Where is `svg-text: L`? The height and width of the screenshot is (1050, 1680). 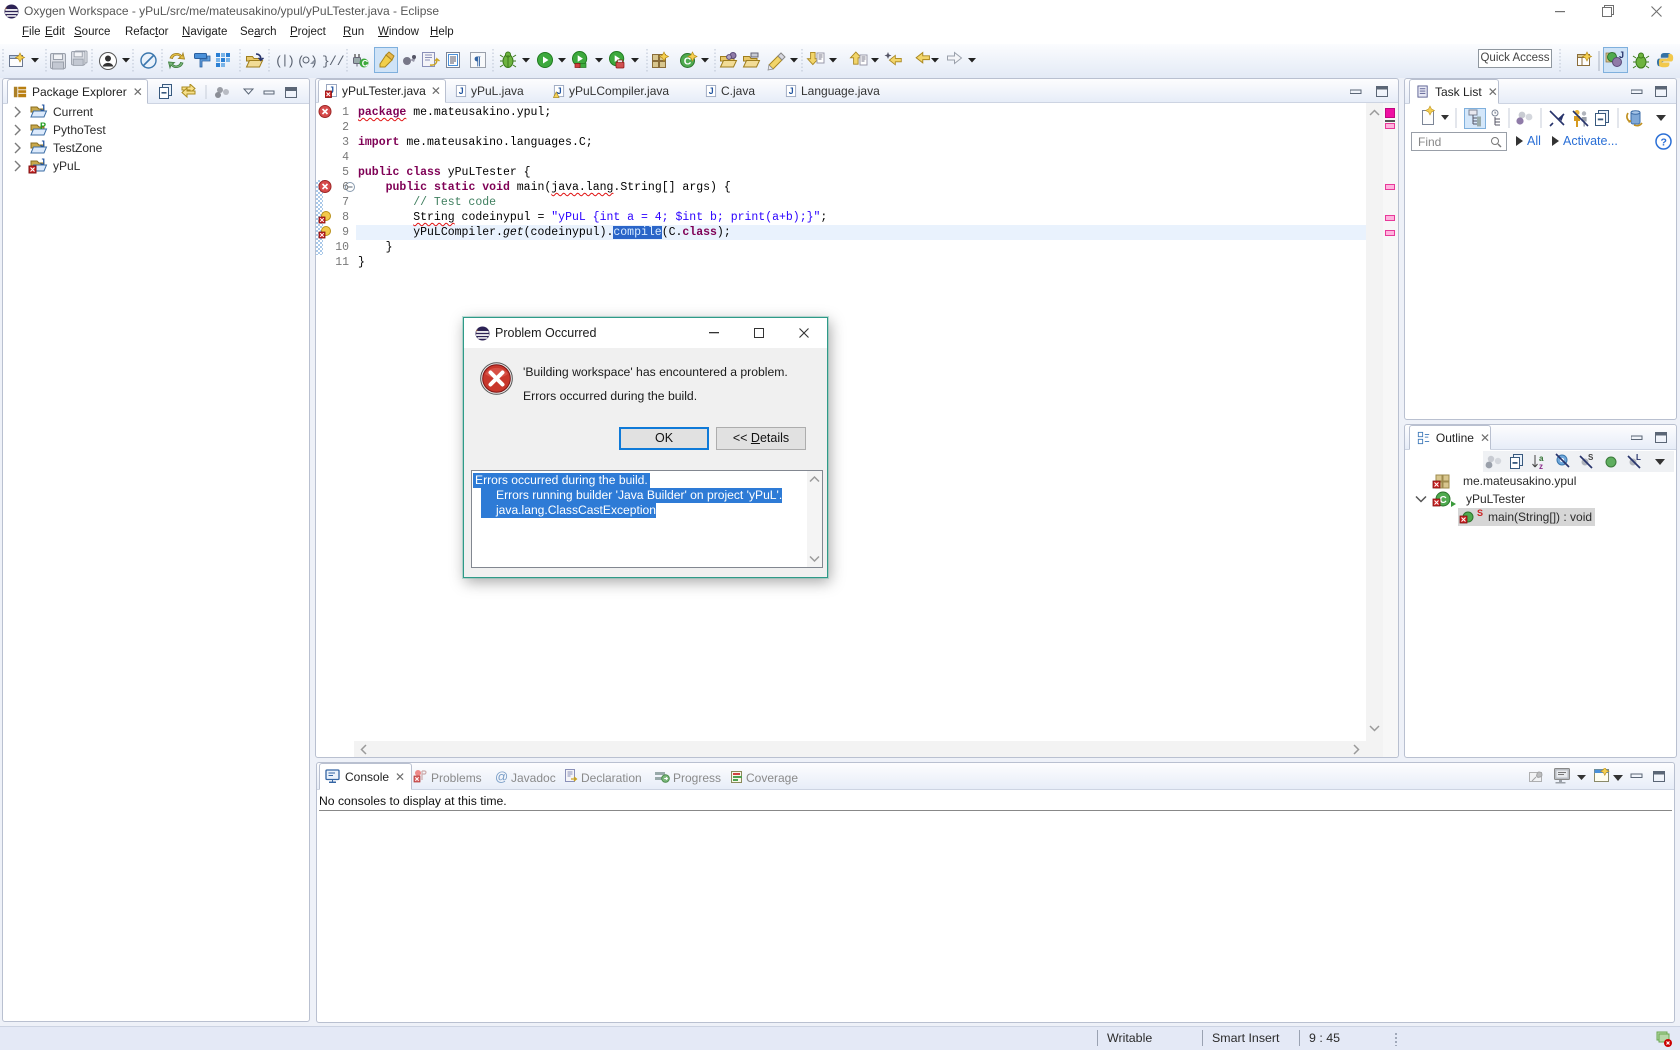 svg-text: L is located at coordinates (1638, 457).